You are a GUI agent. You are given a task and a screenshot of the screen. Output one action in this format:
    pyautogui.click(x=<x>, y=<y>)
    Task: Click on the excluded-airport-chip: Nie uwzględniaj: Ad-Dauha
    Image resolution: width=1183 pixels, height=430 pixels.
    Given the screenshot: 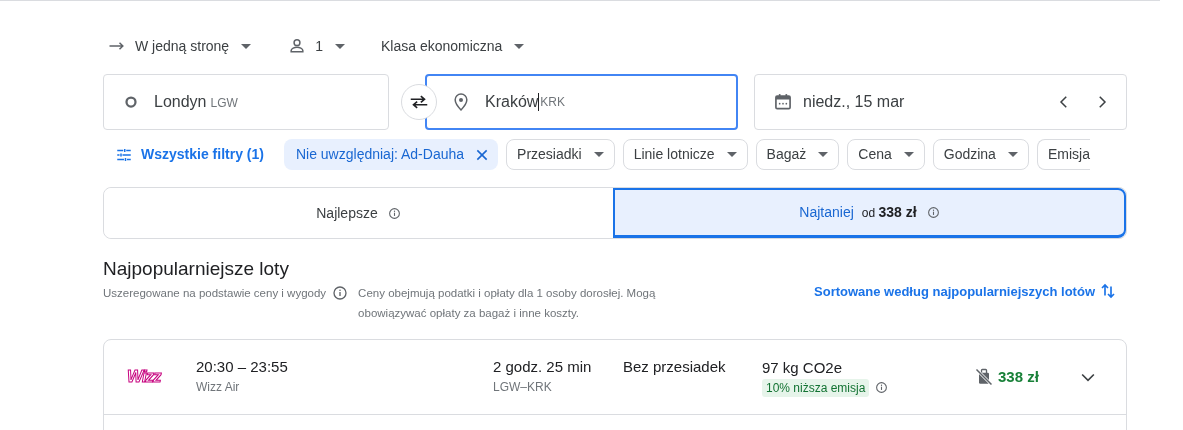 What is the action you would take?
    pyautogui.click(x=391, y=154)
    